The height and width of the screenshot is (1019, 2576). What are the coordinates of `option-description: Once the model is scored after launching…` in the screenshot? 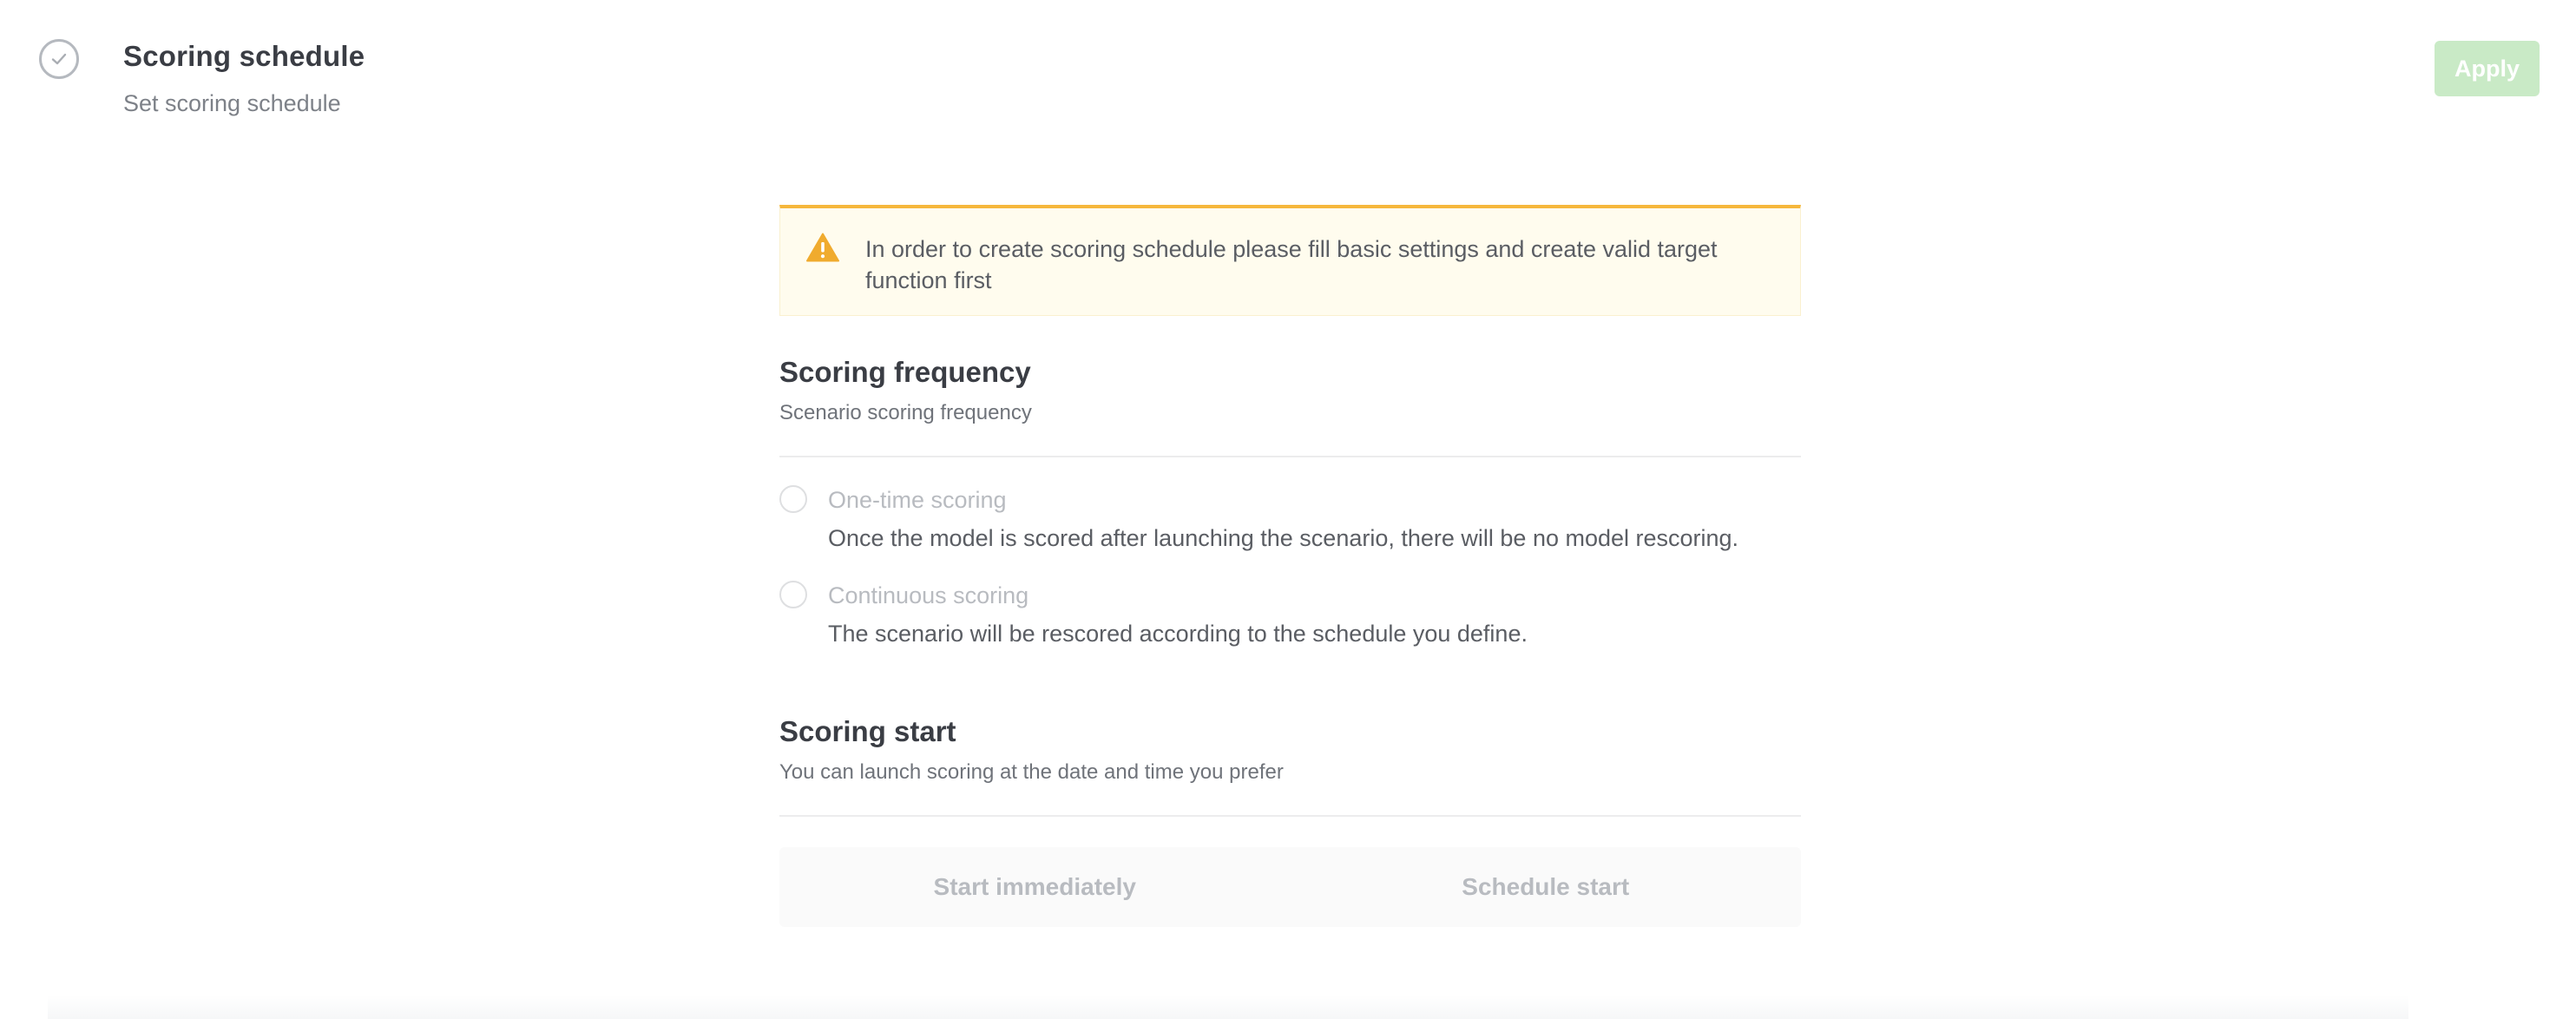 It's located at (1283, 538).